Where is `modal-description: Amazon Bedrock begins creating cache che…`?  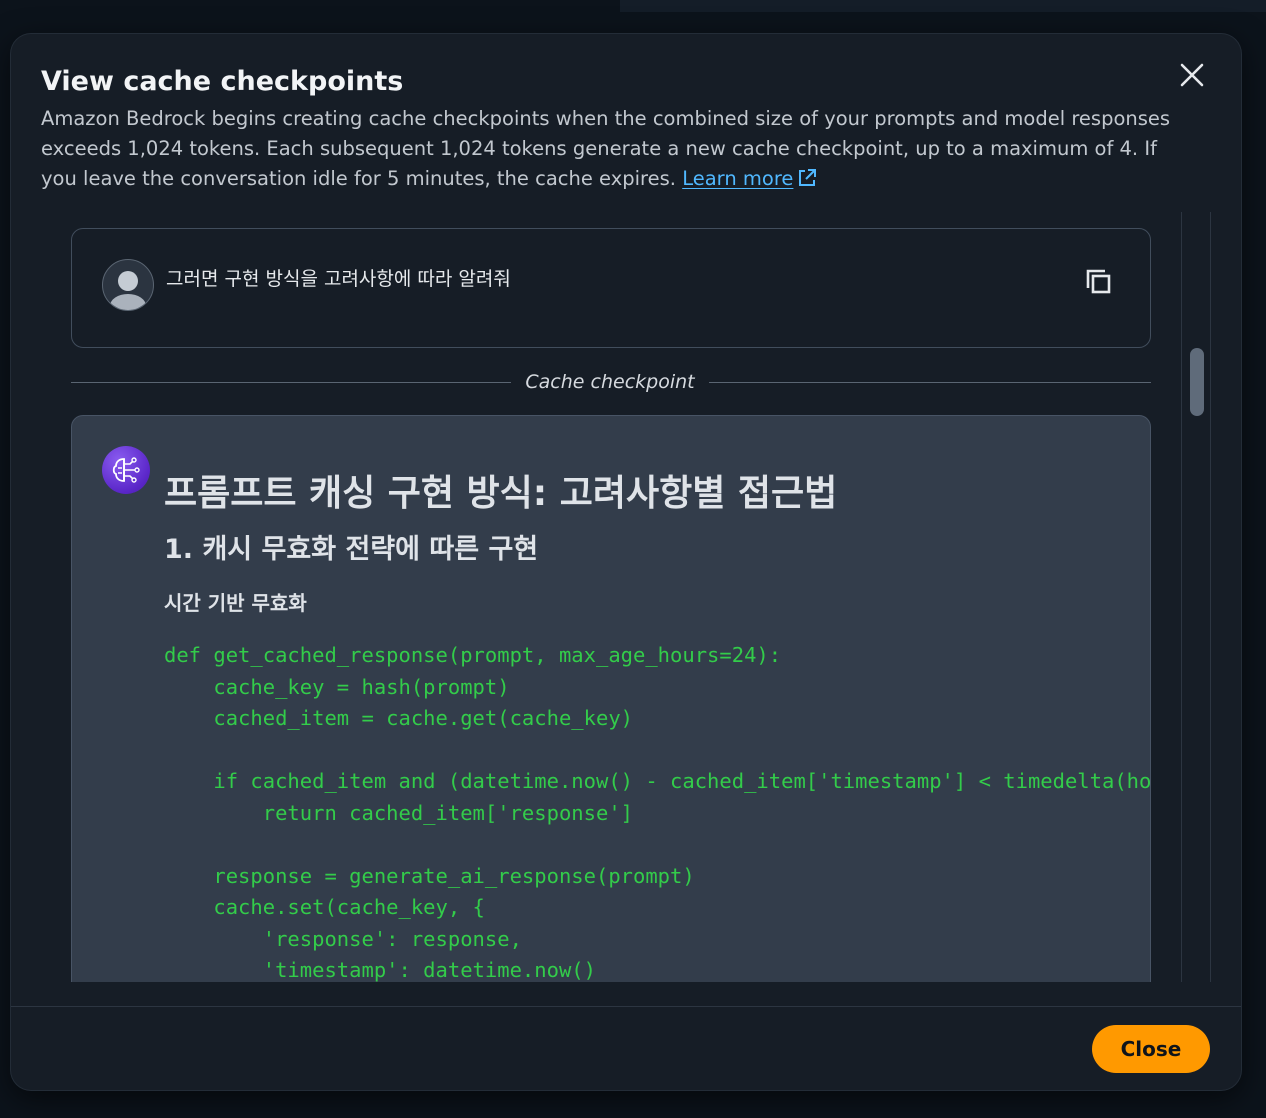 modal-description: Amazon Bedrock begins creating cache che… is located at coordinates (606, 149).